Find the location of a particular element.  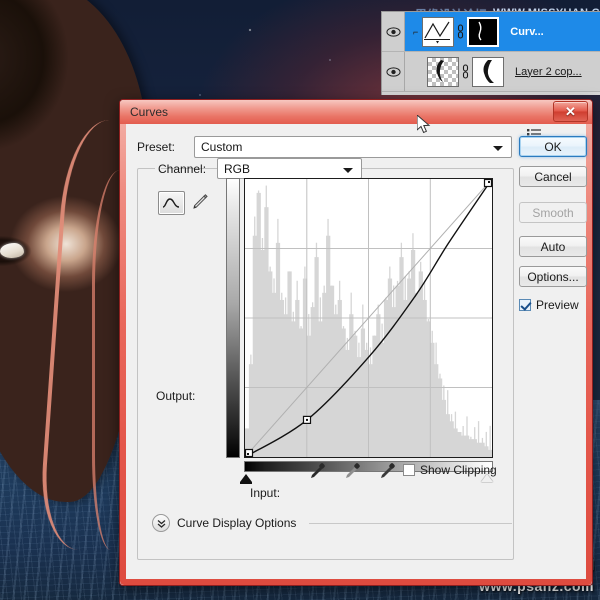

close-icon: ✕ is located at coordinates (570, 111).